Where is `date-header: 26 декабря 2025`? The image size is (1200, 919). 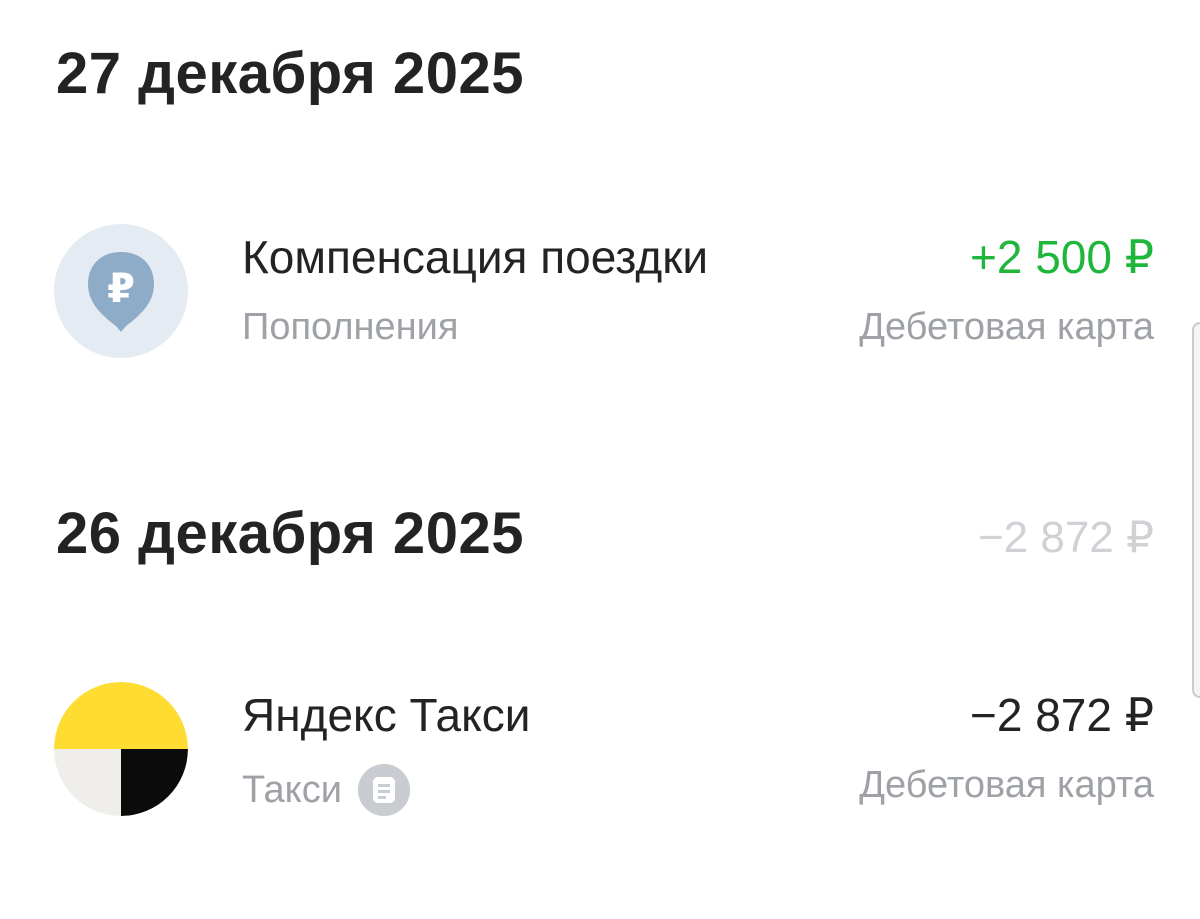 date-header: 26 декабря 2025 is located at coordinates (290, 533).